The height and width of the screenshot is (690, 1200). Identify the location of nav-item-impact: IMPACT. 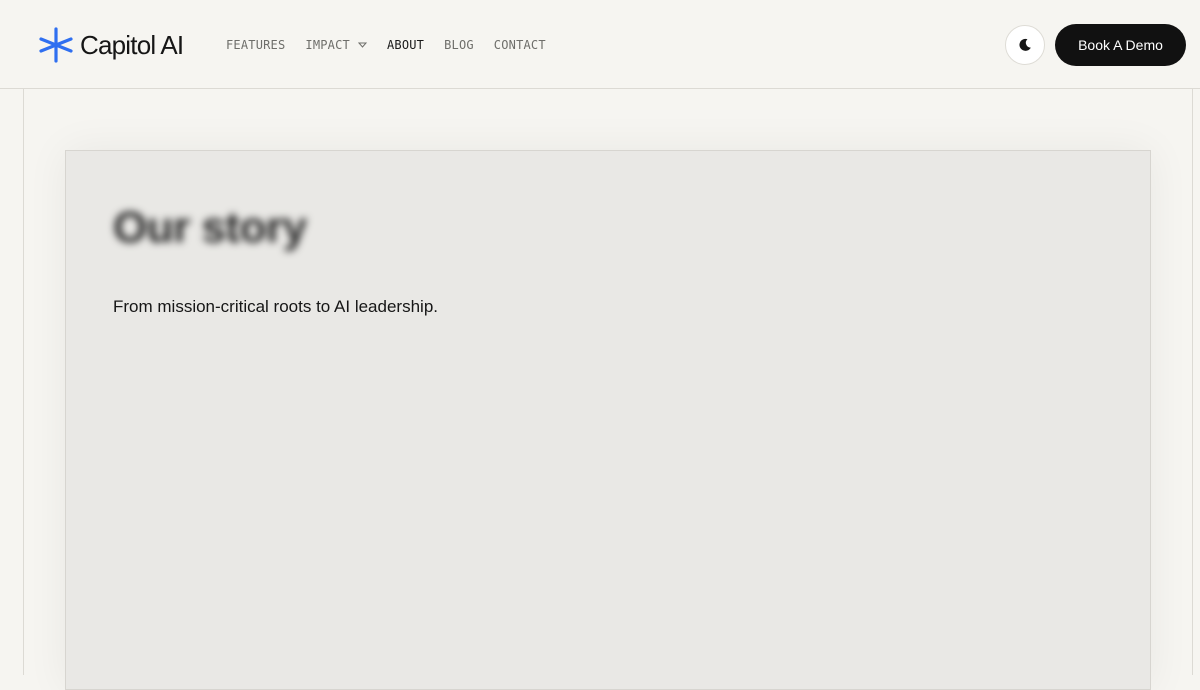
(336, 45).